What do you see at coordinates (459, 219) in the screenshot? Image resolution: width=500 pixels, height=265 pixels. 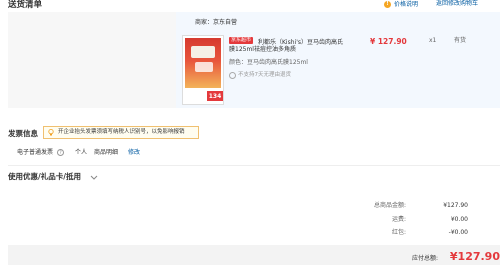 I see `shipping-value: ¥0.00` at bounding box center [459, 219].